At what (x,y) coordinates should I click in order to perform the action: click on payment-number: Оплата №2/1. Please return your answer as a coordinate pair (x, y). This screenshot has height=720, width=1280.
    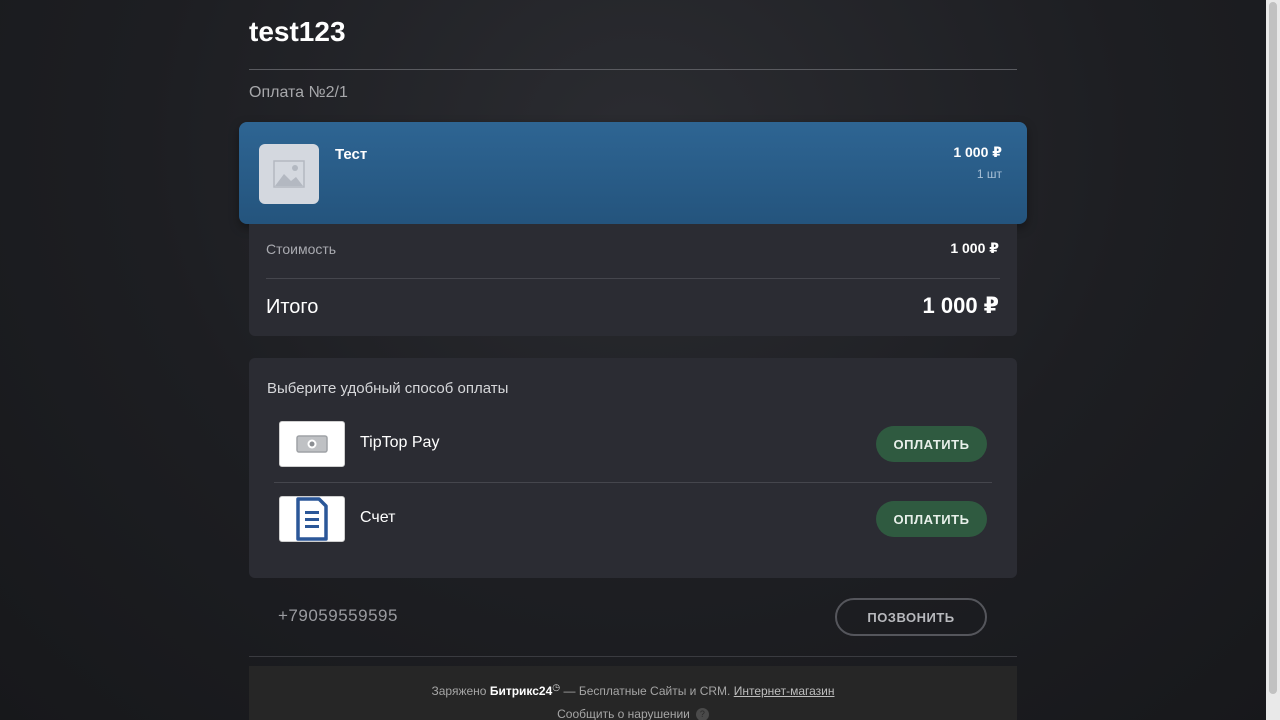
    Looking at the image, I should click on (298, 92).